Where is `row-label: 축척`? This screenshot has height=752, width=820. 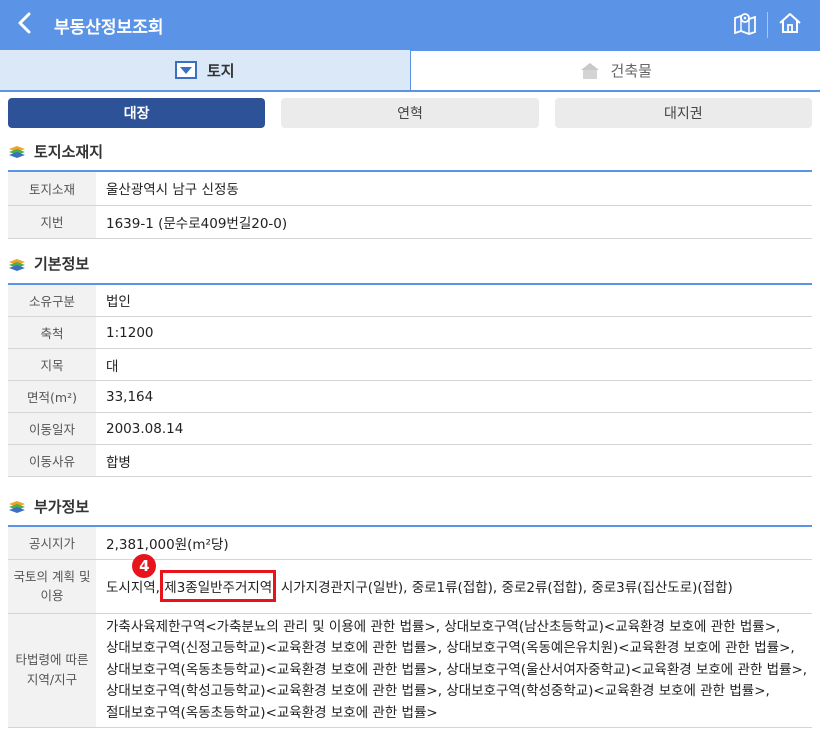
row-label: 축척 is located at coordinates (52, 332).